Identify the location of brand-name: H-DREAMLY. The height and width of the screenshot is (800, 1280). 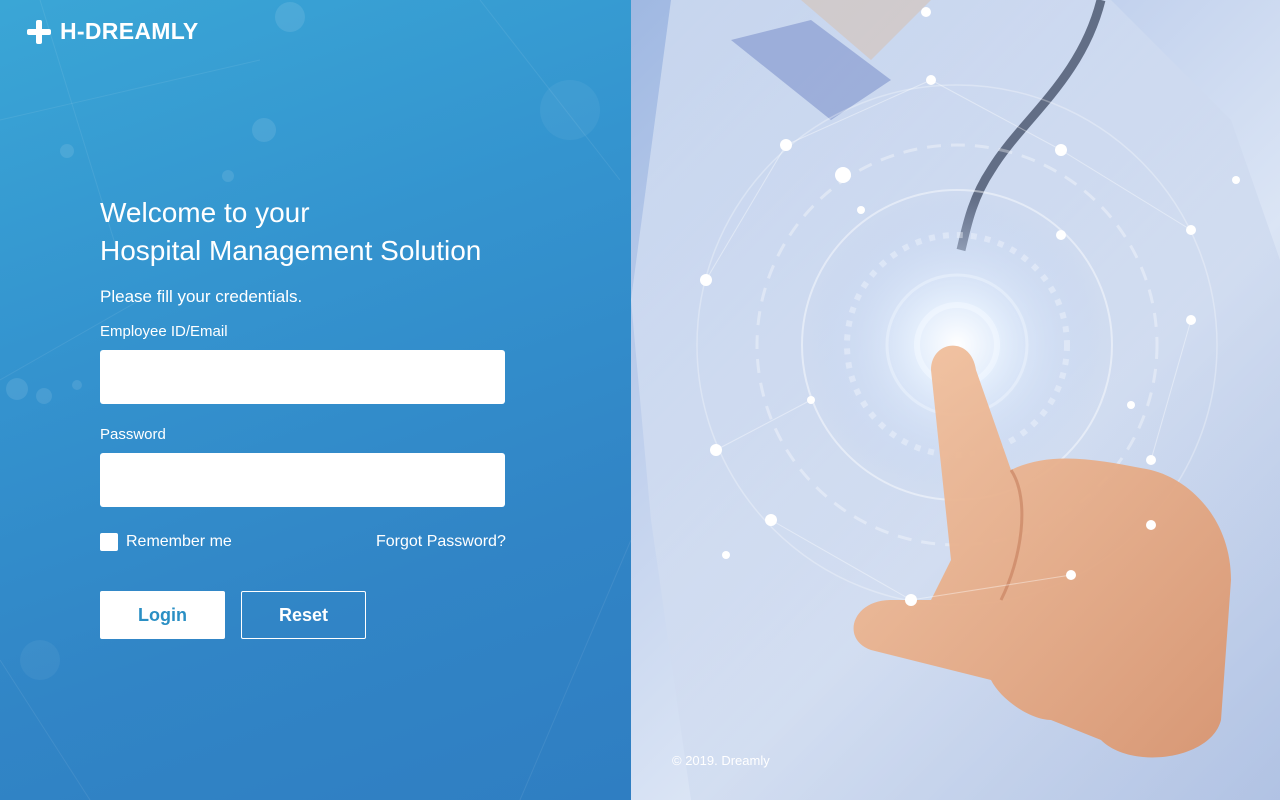
(129, 31).